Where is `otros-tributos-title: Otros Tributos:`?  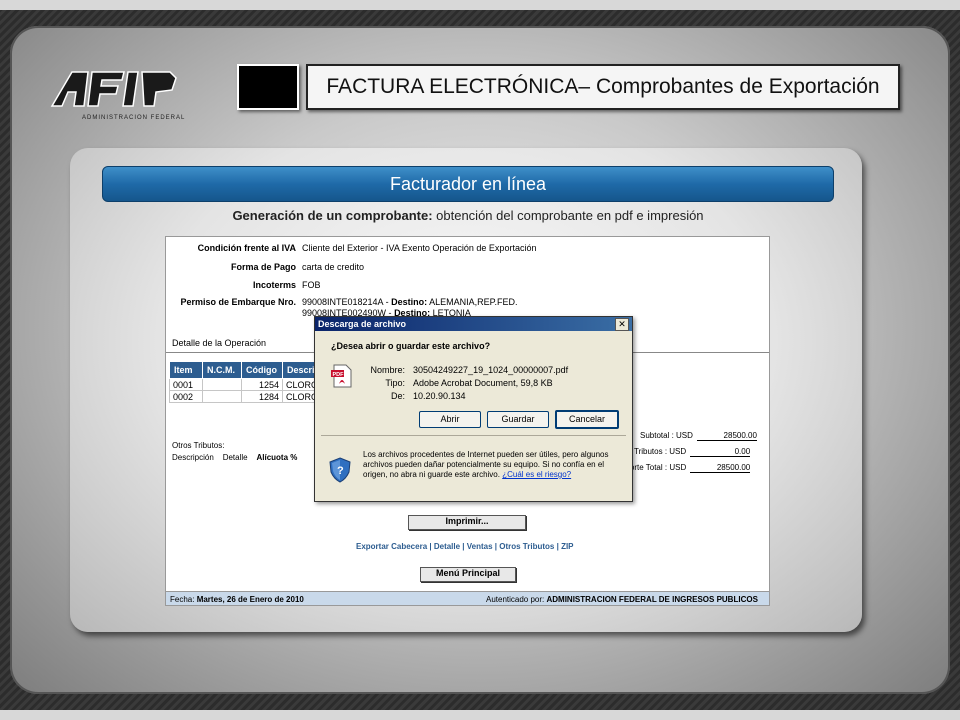 otros-tributos-title: Otros Tributos: is located at coordinates (198, 445).